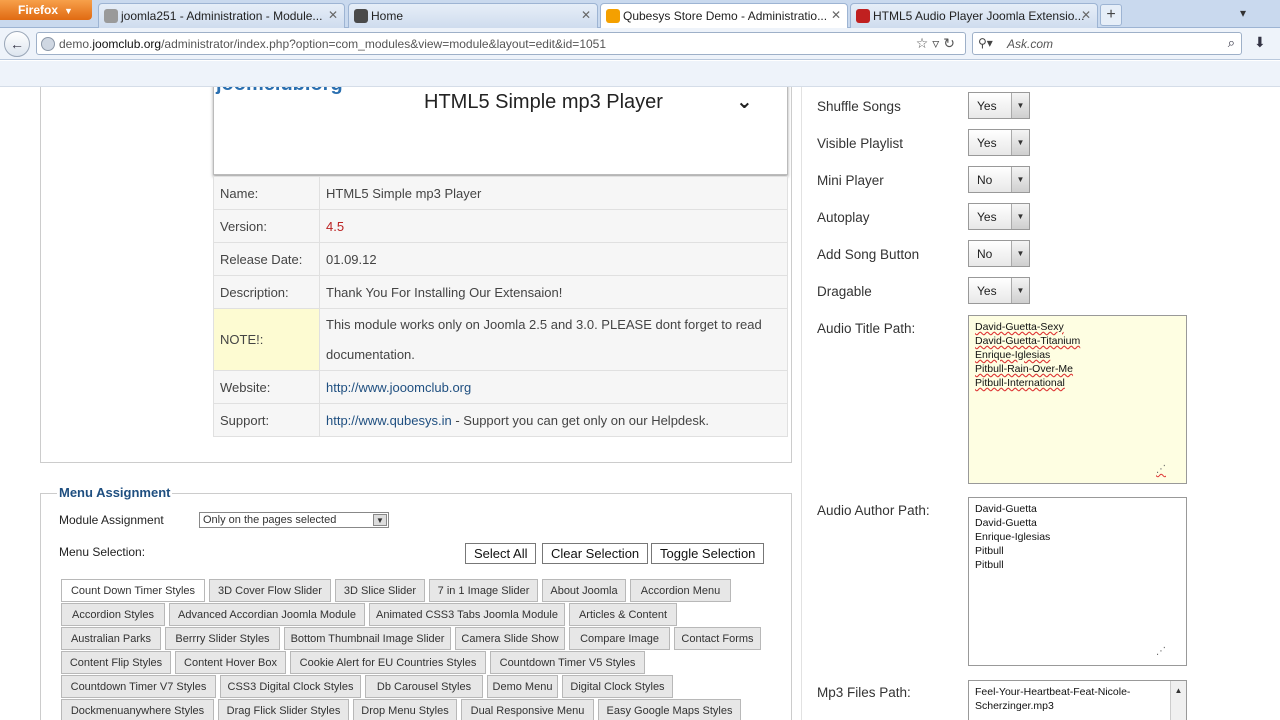  Describe the element at coordinates (111, 638) in the screenshot. I see `menu-chip: Australian Parks` at that location.